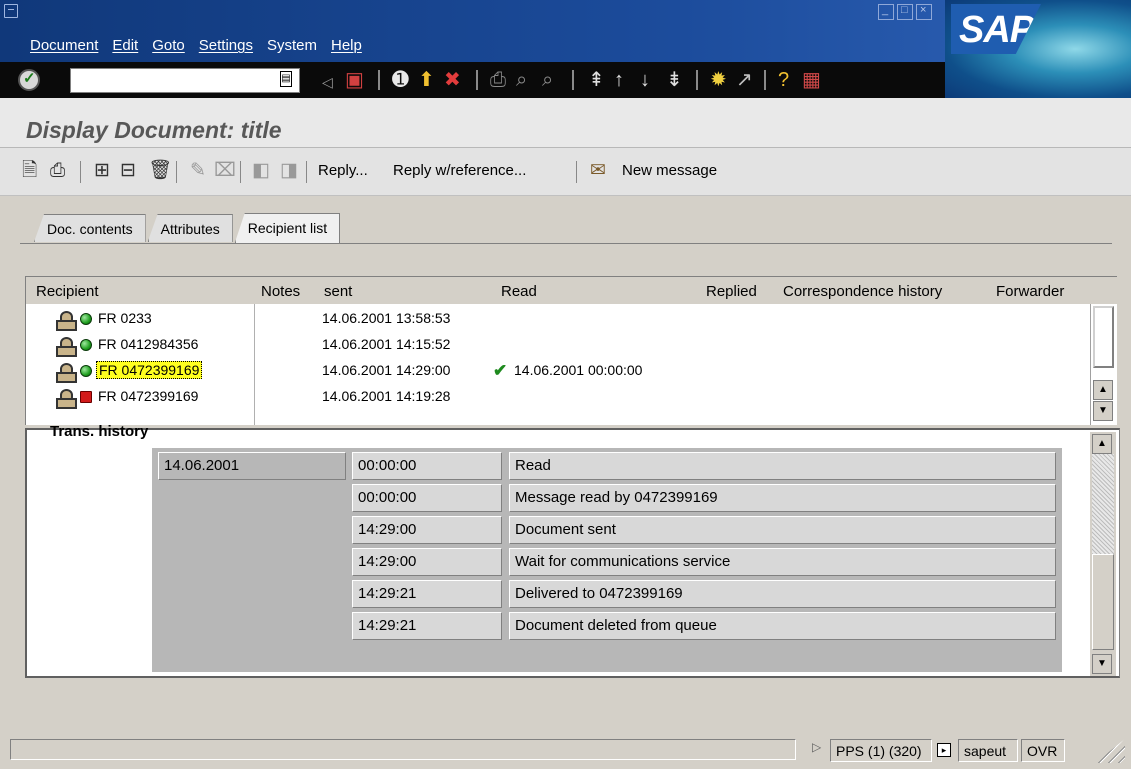  I want to click on sent-timestamp: 14.06.2001 14:19:28, so click(386, 396).